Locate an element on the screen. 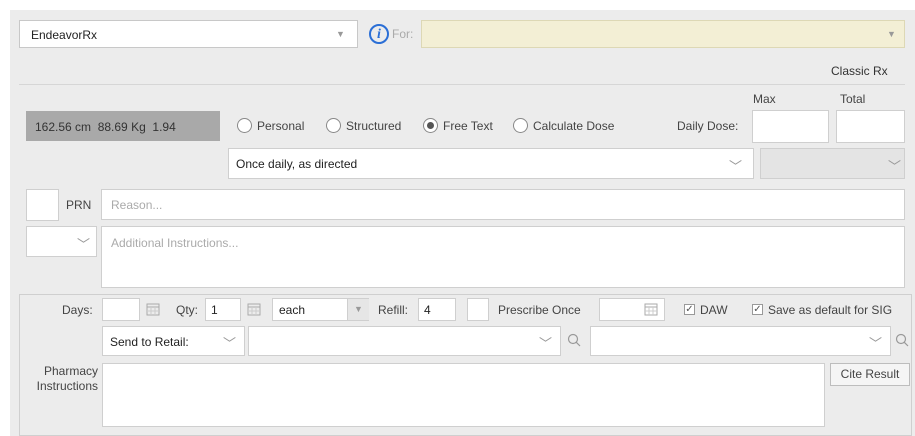 This screenshot has width=915, height=436. info-icon: i is located at coordinates (379, 34).